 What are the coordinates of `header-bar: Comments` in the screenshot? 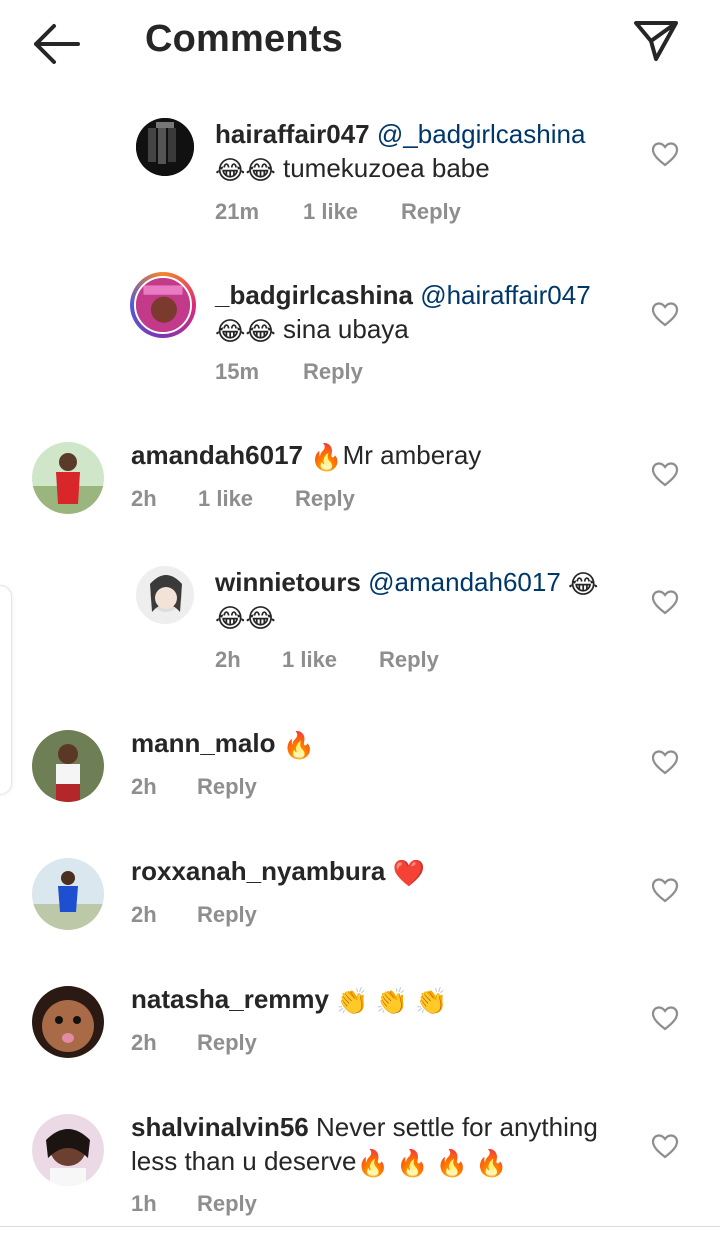 It's located at (360, 44).